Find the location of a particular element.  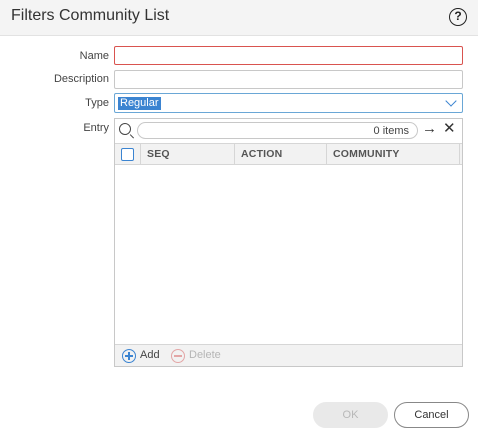

delete-icon is located at coordinates (178, 356).